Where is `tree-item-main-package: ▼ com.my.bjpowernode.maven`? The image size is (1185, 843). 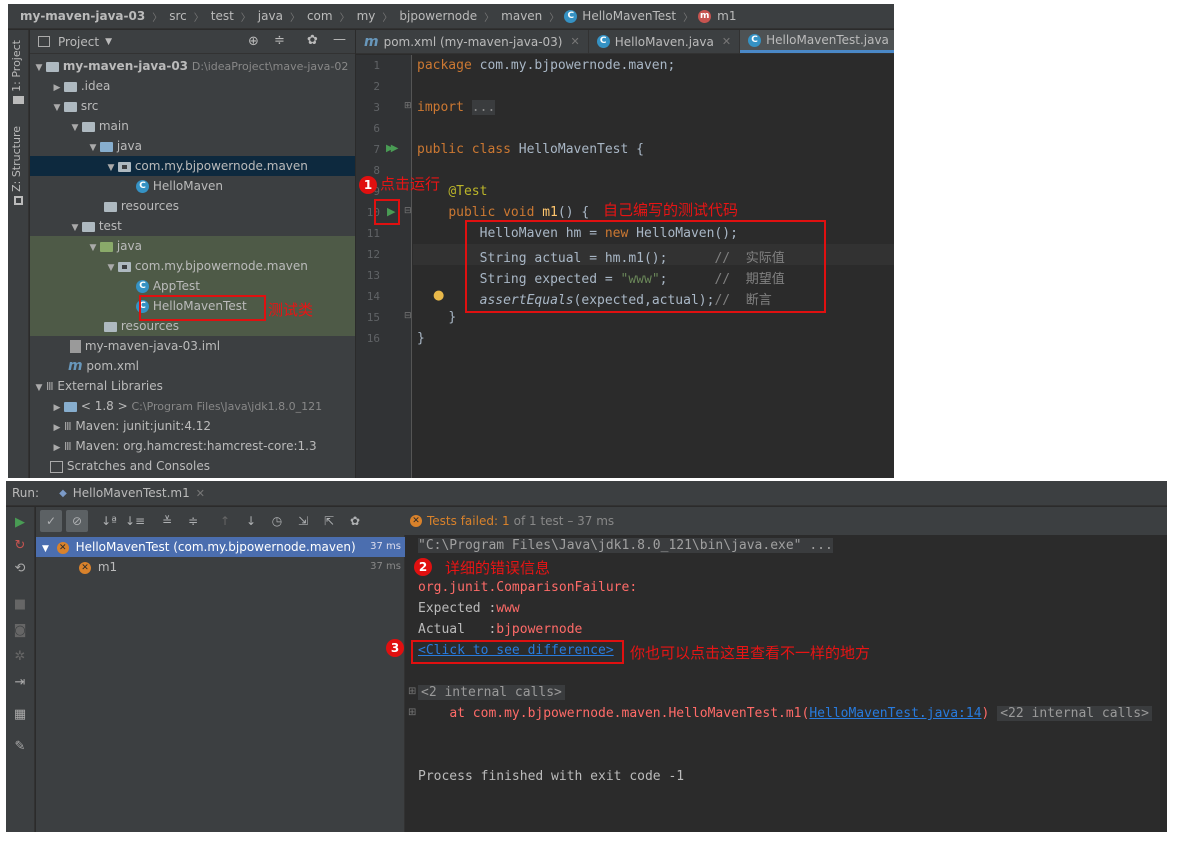
tree-item-main-package: ▼ com.my.bjpowernode.maven is located at coordinates (192, 166).